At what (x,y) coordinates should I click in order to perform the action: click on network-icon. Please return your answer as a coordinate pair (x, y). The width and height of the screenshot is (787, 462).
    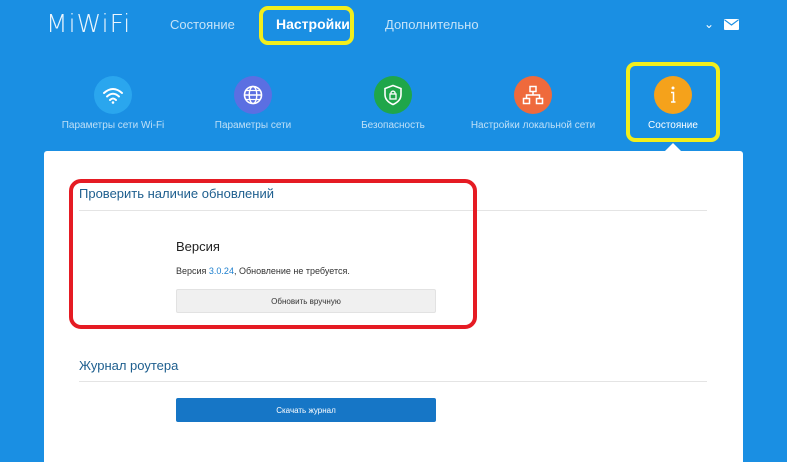
    Looking at the image, I should click on (533, 95).